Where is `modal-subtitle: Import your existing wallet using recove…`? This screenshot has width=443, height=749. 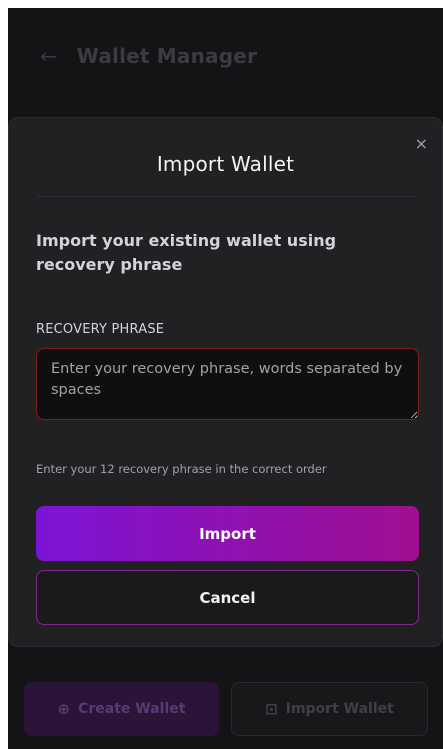 modal-subtitle: Import your existing wallet using recove… is located at coordinates (186, 252).